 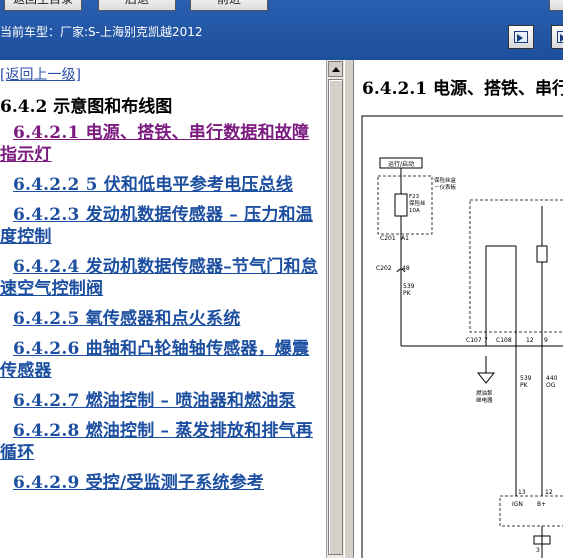 What do you see at coordinates (407, 293) in the screenshot?
I see `wire1-color: PK` at bounding box center [407, 293].